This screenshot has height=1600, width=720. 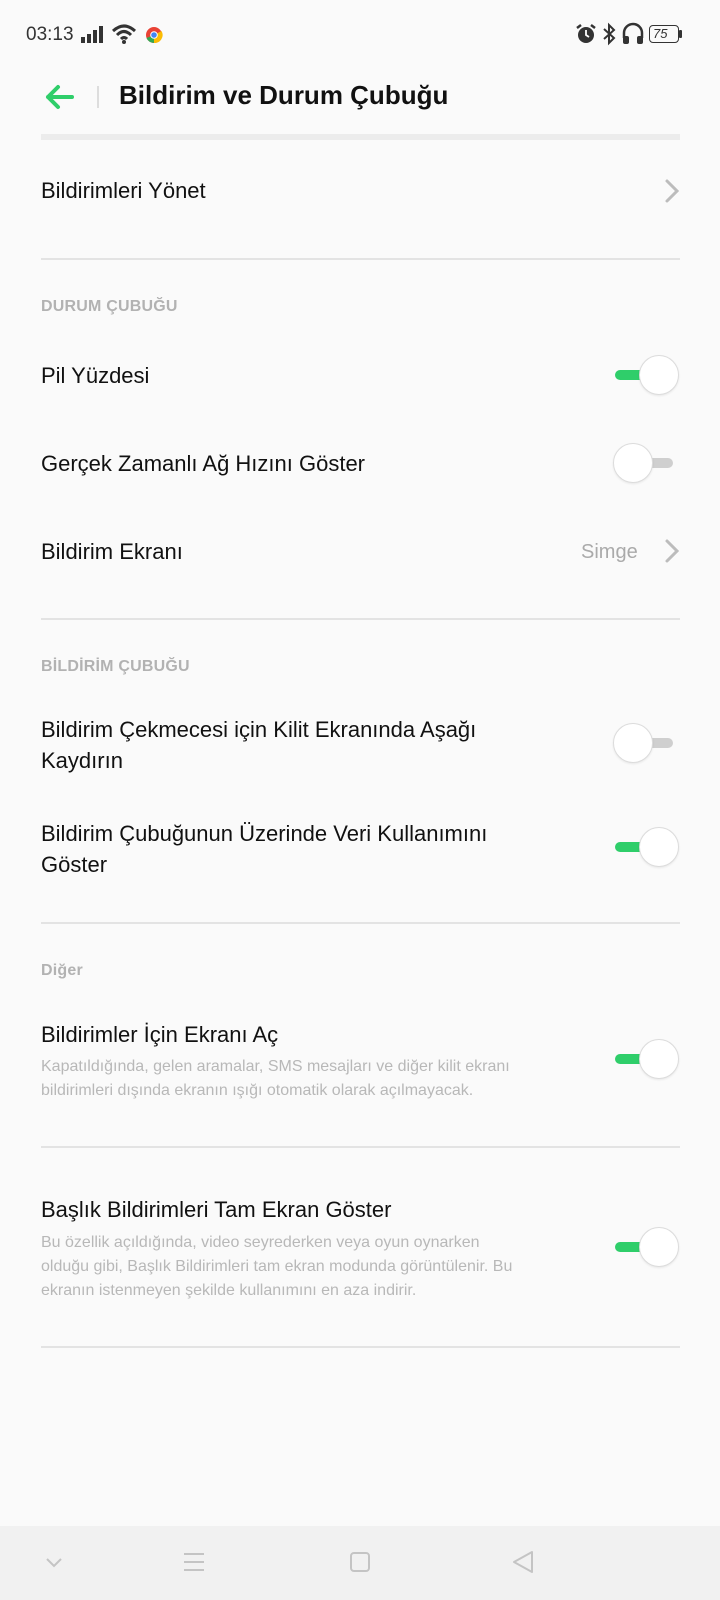 I want to click on wake-screen-toggle, so click(x=647, y=1059).